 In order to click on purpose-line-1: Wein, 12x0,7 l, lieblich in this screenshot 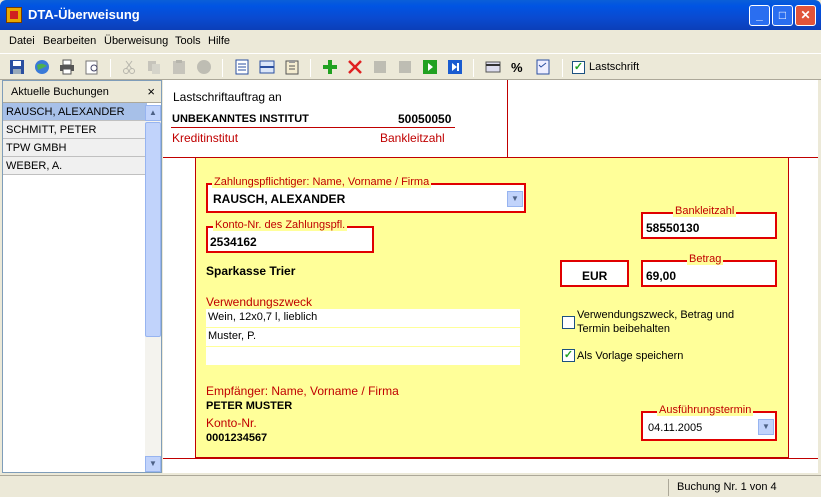, I will do `click(363, 318)`.